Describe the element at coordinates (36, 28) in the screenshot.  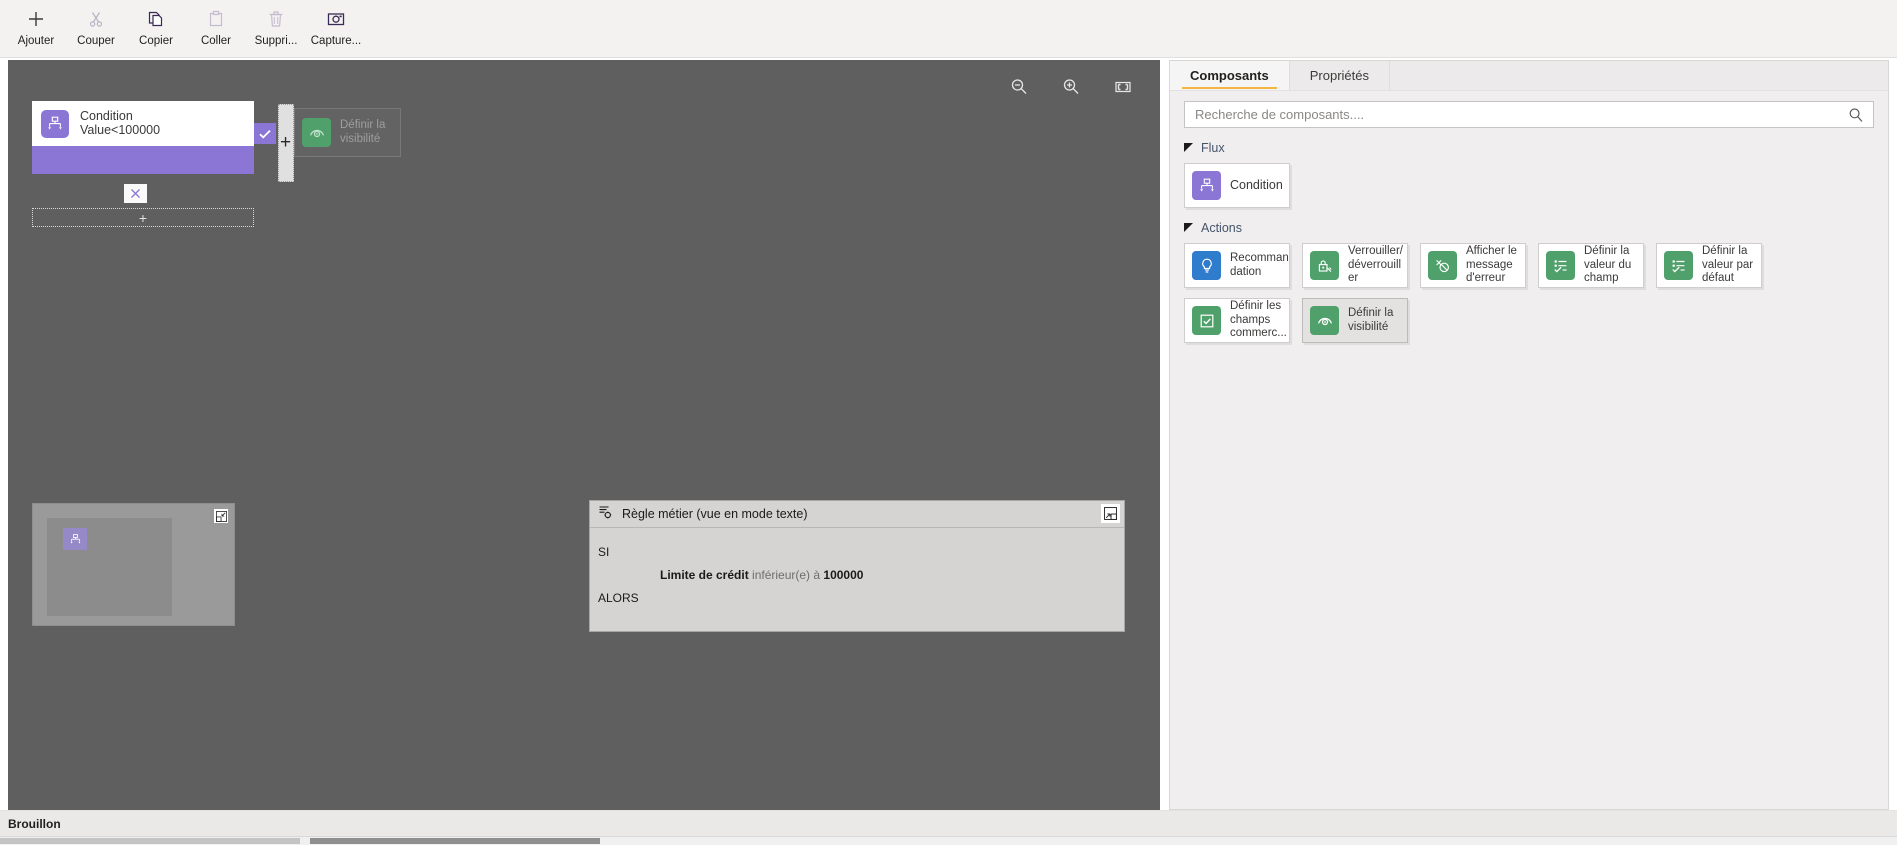
I see `toolbar-button-ajouter: Ajouter` at that location.